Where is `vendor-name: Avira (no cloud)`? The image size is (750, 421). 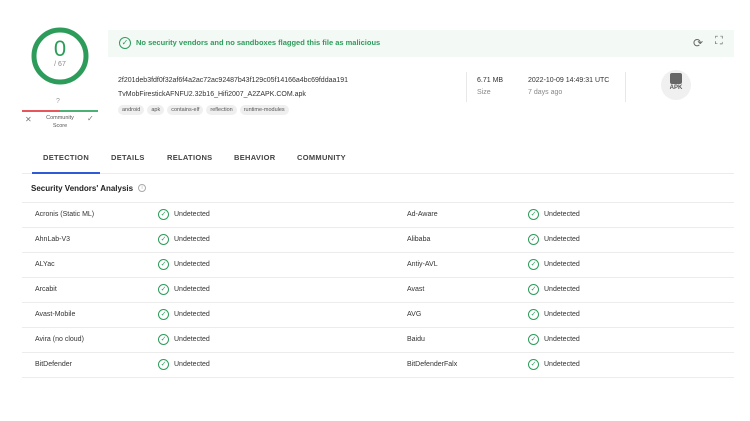 vendor-name: Avira (no cloud) is located at coordinates (59, 339).